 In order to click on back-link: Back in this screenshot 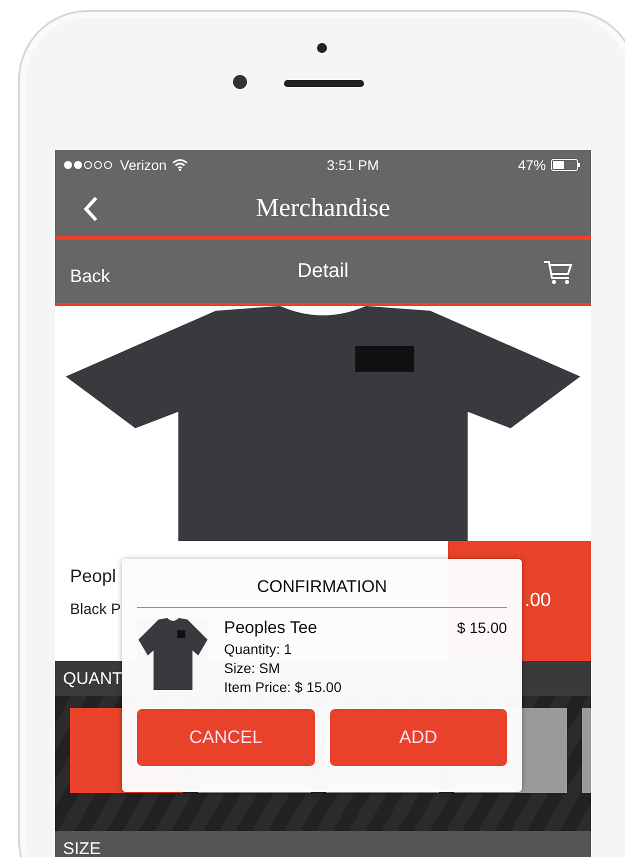, I will do `click(90, 276)`.